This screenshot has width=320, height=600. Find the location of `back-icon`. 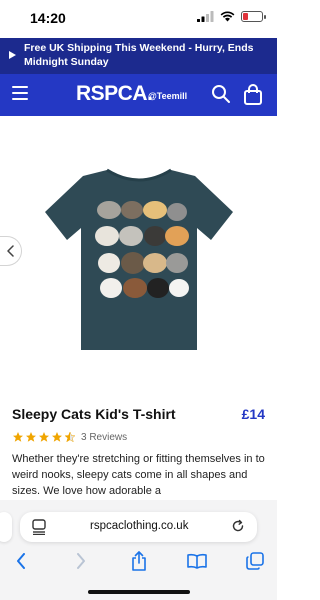

back-icon is located at coordinates (21, 561).